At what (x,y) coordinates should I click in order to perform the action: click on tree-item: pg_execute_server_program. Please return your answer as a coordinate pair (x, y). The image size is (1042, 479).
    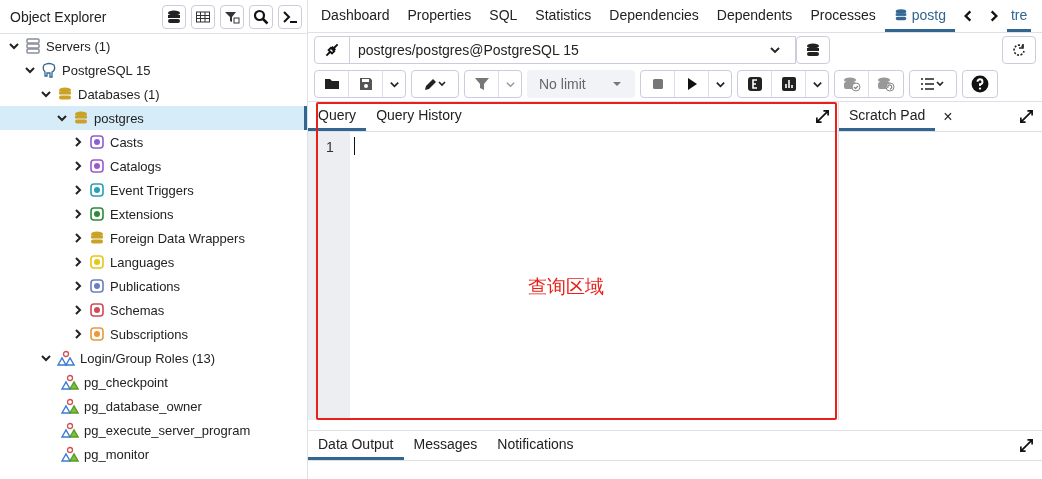
    Looking at the image, I should click on (153, 430).